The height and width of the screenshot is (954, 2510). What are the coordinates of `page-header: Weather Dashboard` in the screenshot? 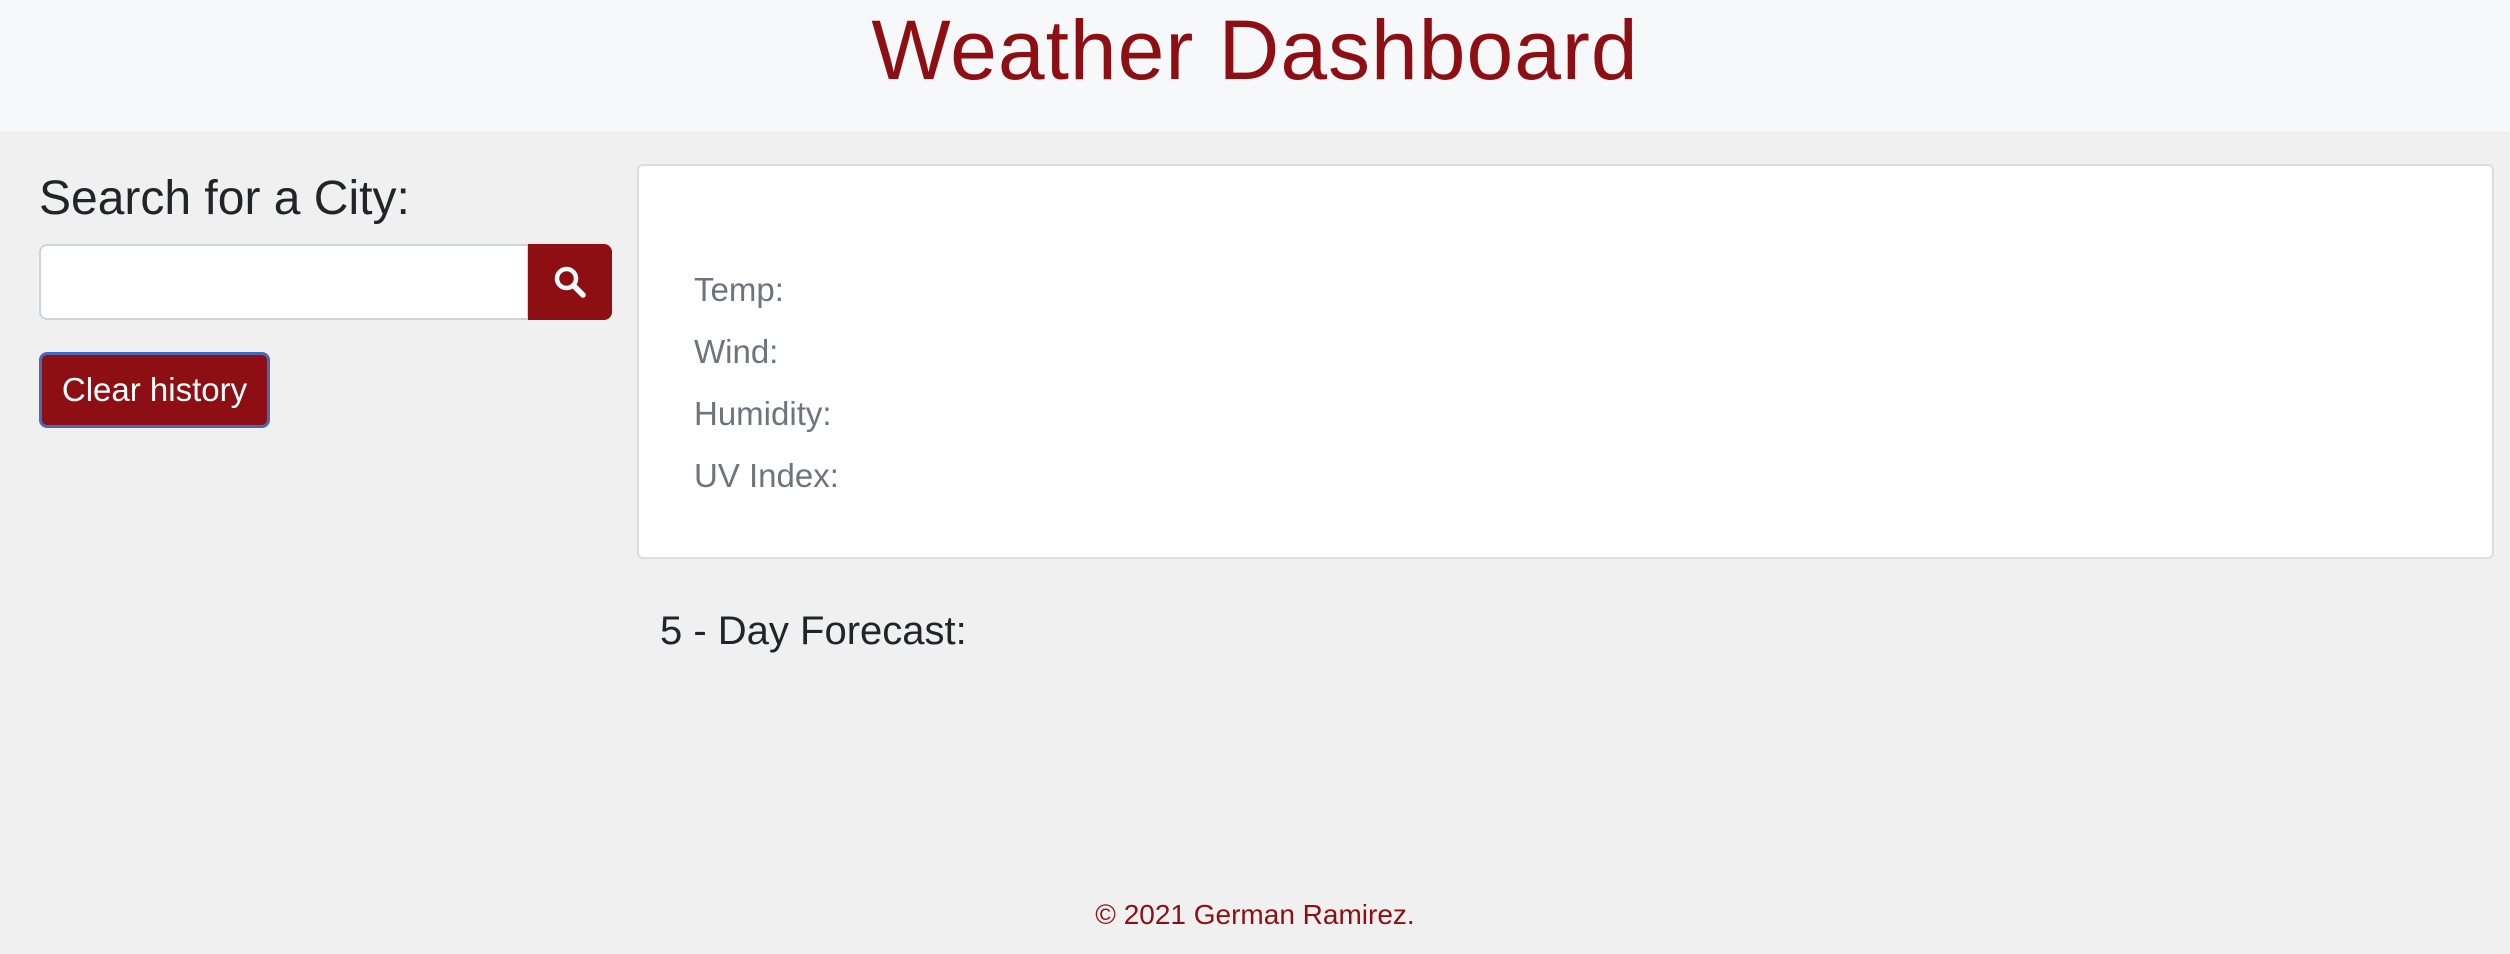 It's located at (1255, 66).